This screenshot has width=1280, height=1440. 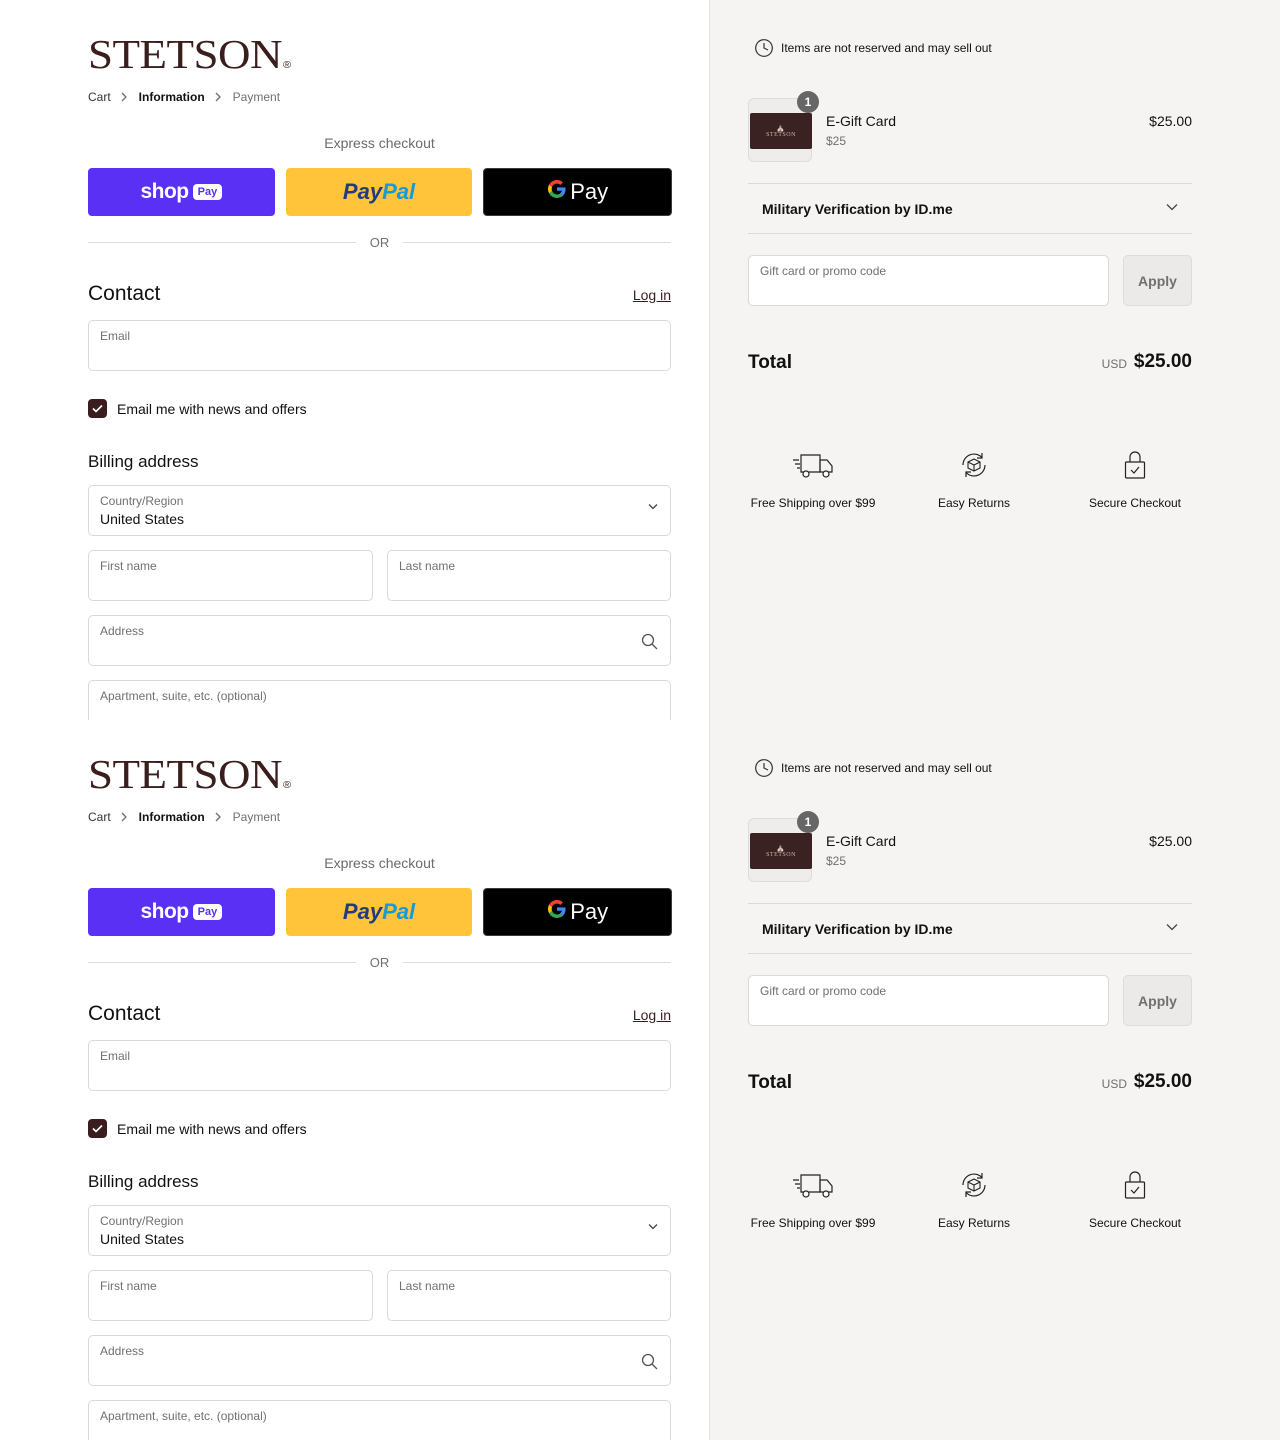 I want to click on gift-card-image: ⛪ STETSON, so click(x=781, y=131).